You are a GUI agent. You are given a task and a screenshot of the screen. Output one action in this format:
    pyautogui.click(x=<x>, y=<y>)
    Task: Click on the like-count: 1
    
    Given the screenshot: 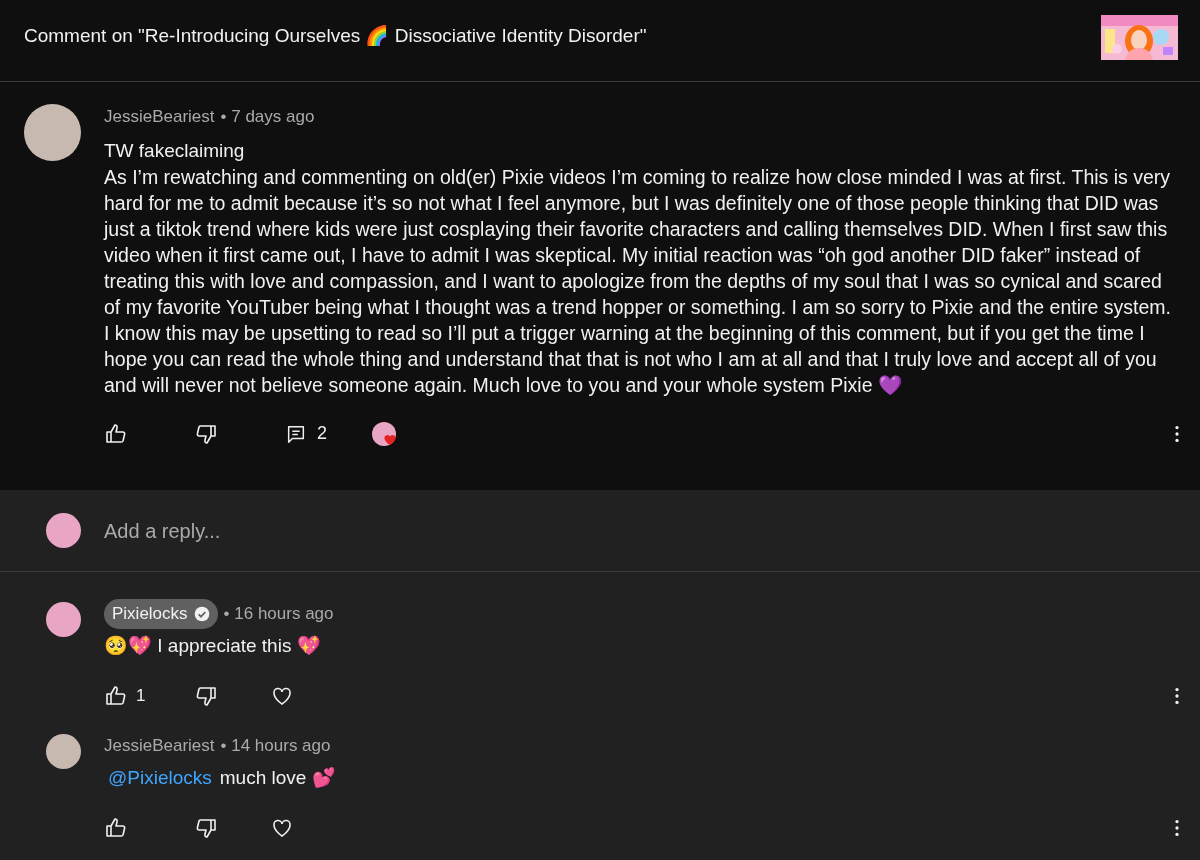 What is the action you would take?
    pyautogui.click(x=141, y=696)
    